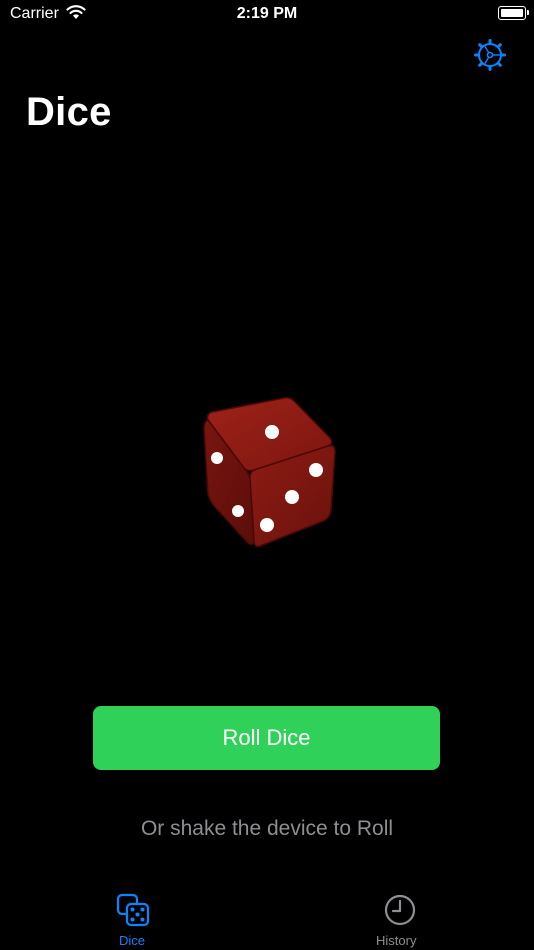 The width and height of the screenshot is (534, 950). I want to click on roll-dice-label: Roll Dice, so click(266, 737).